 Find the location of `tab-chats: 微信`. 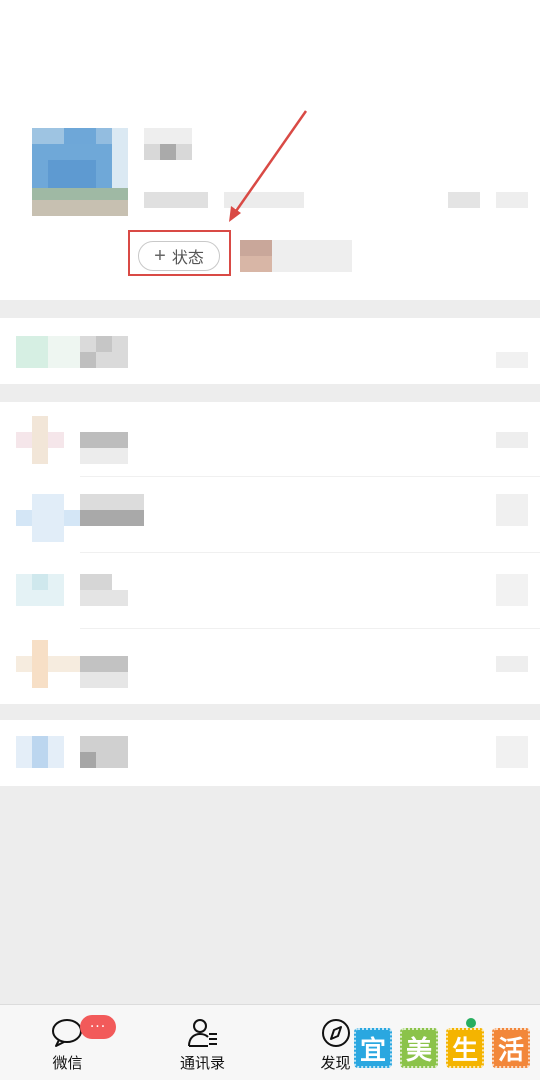

tab-chats: 微信 is located at coordinates (67, 1042).